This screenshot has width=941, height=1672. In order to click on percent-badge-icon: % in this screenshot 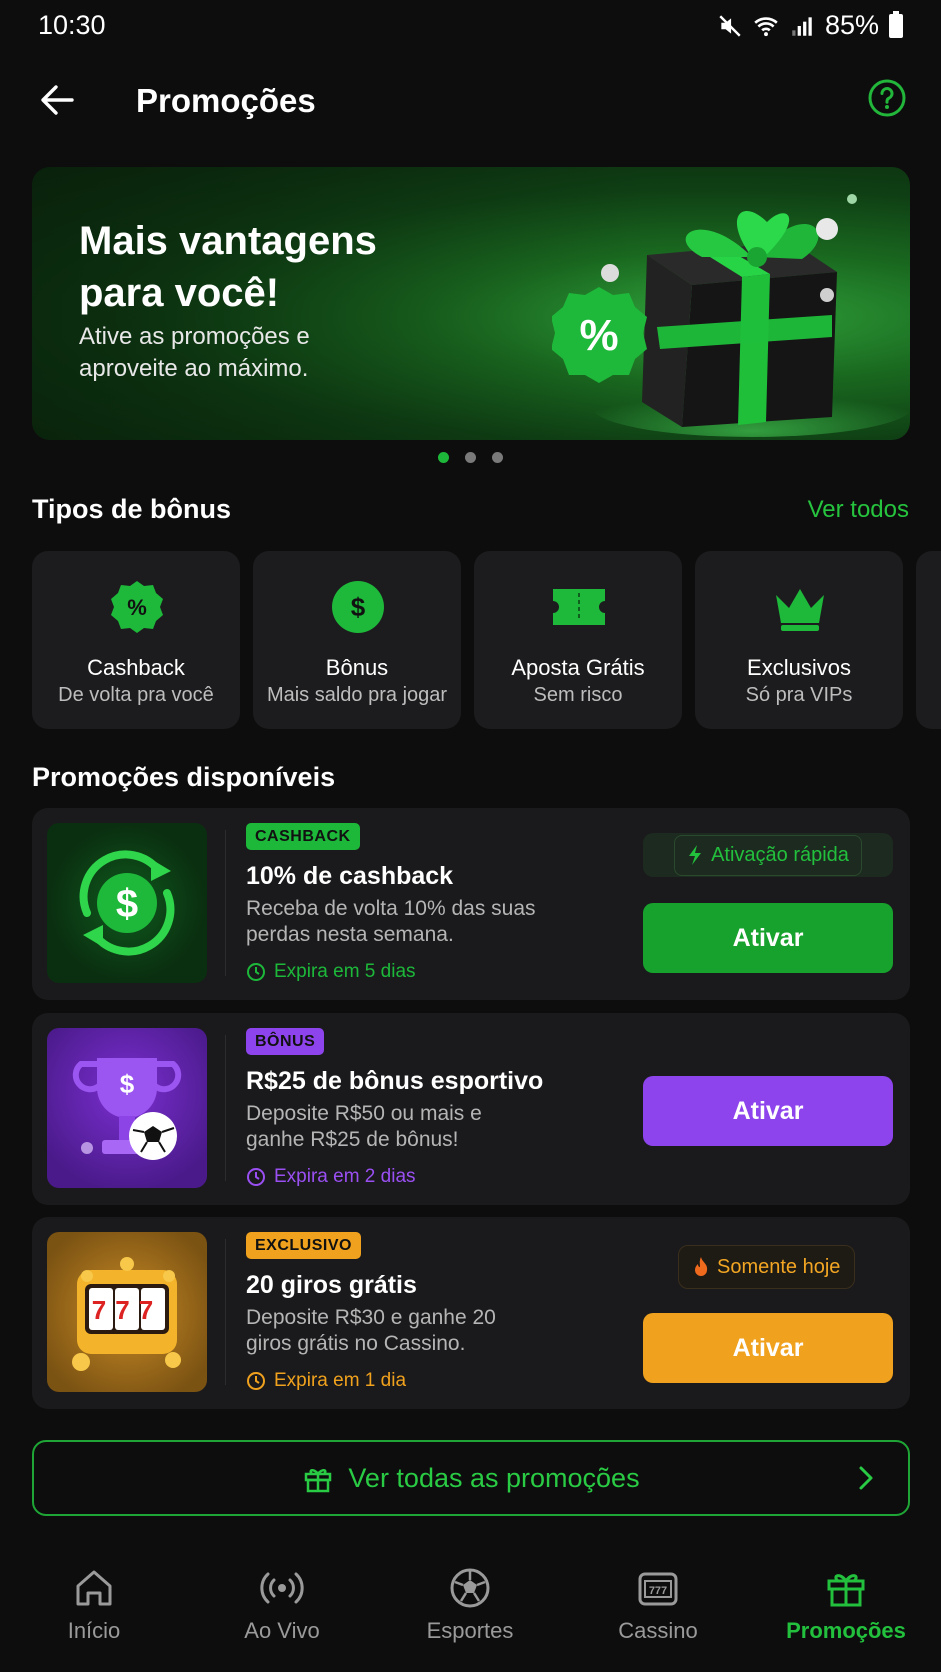, I will do `click(137, 607)`.